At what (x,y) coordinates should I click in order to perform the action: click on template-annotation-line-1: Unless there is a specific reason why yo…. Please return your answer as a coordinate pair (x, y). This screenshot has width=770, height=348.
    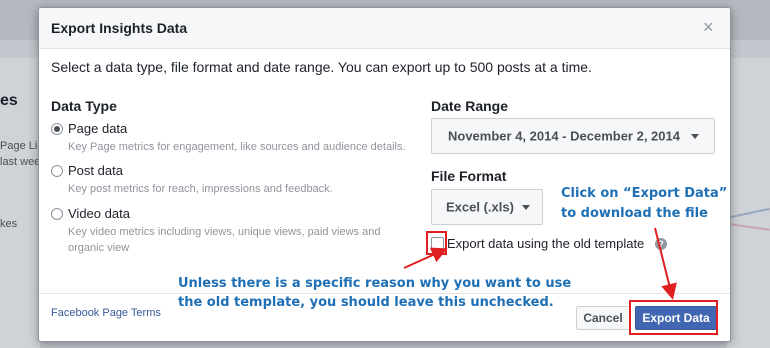
    Looking at the image, I should click on (375, 283).